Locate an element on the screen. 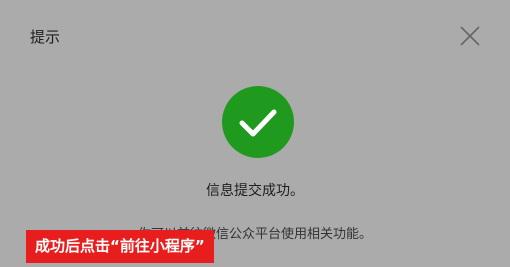  close-icon is located at coordinates (470, 36).